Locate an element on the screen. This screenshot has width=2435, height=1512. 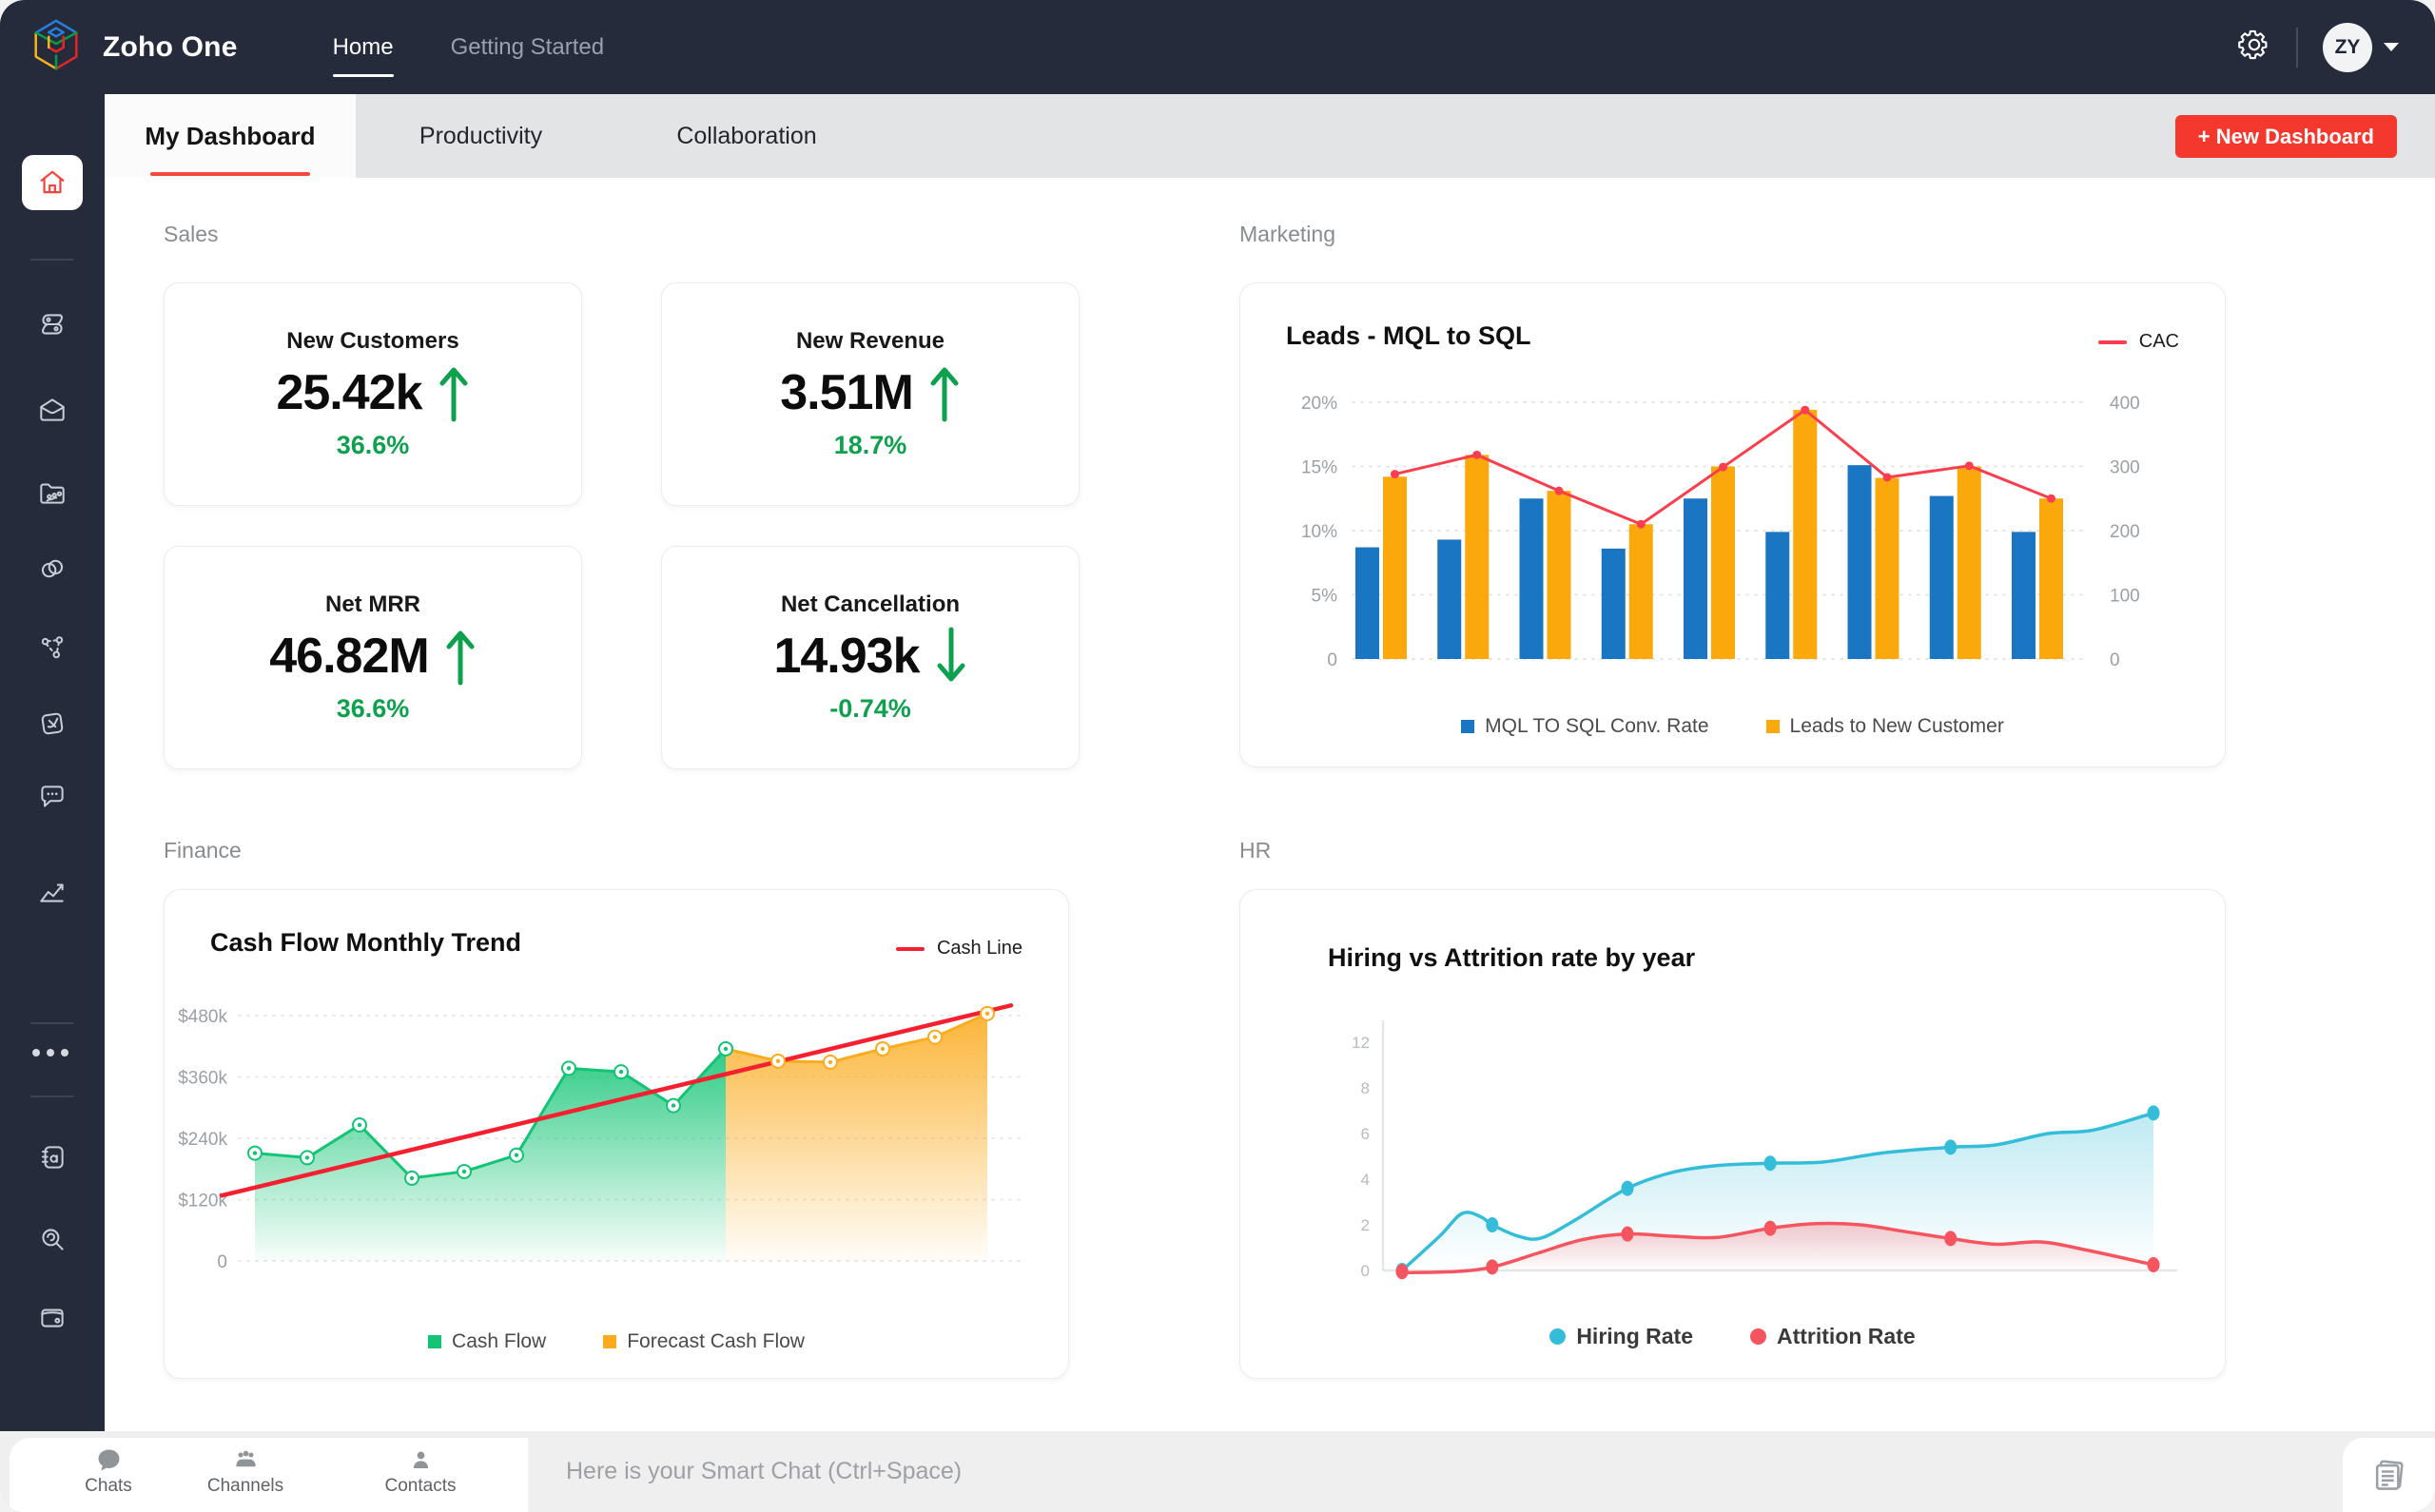
app-sidebar is located at coordinates (52, 762).